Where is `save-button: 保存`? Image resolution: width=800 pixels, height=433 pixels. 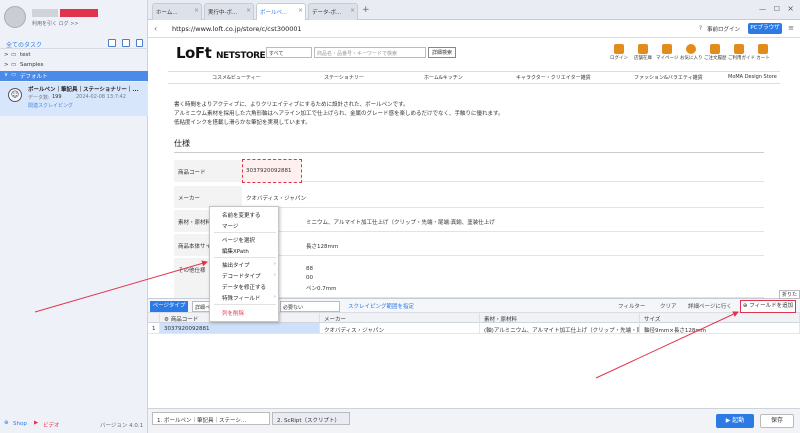 save-button: 保存 is located at coordinates (777, 421).